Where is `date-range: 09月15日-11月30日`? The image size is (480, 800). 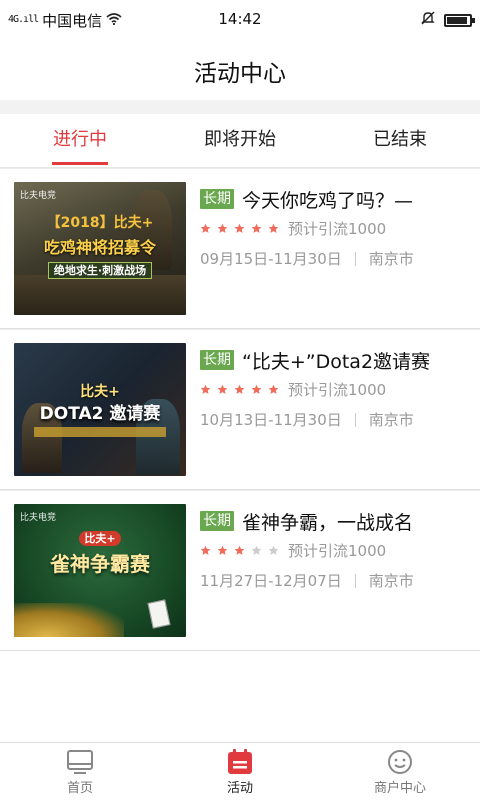
date-range: 09月15日-11月30日 is located at coordinates (271, 259).